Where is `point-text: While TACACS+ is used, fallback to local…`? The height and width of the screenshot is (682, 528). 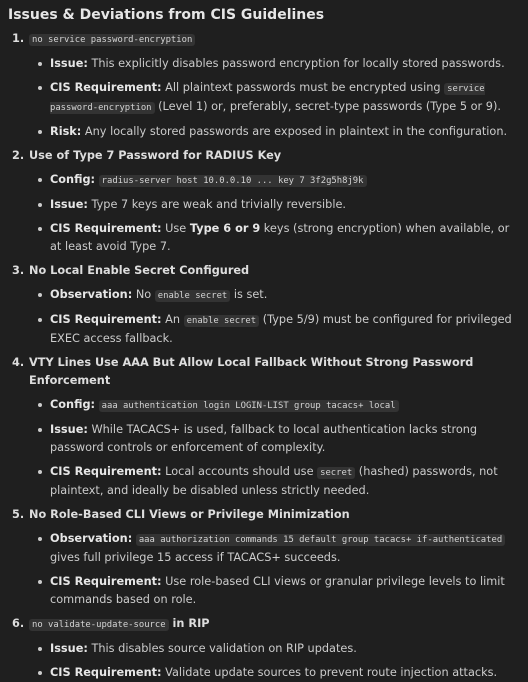
point-text: While TACACS+ is used, fallback to local… is located at coordinates (264, 438).